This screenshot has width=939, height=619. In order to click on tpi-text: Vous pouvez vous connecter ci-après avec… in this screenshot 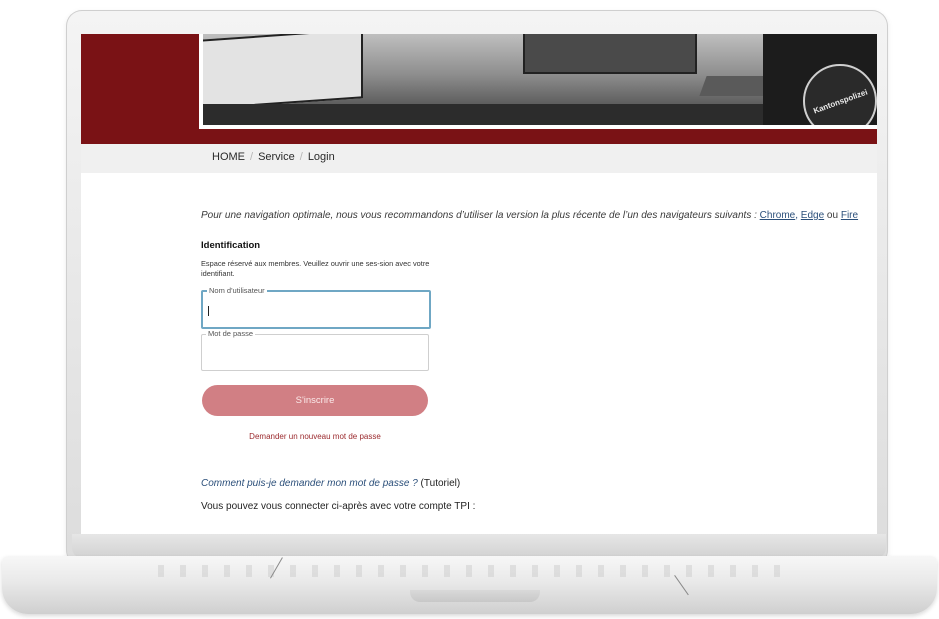, I will do `click(338, 506)`.